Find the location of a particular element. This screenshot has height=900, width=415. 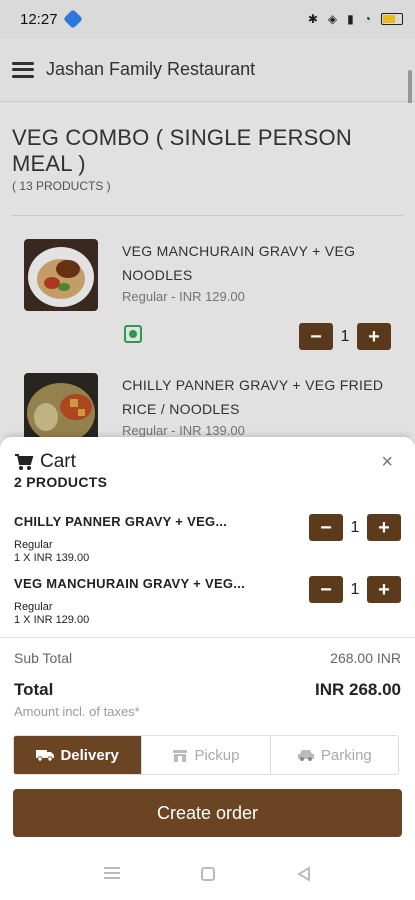

cart-item-price: 1 X INR 129.00 is located at coordinates (52, 620).